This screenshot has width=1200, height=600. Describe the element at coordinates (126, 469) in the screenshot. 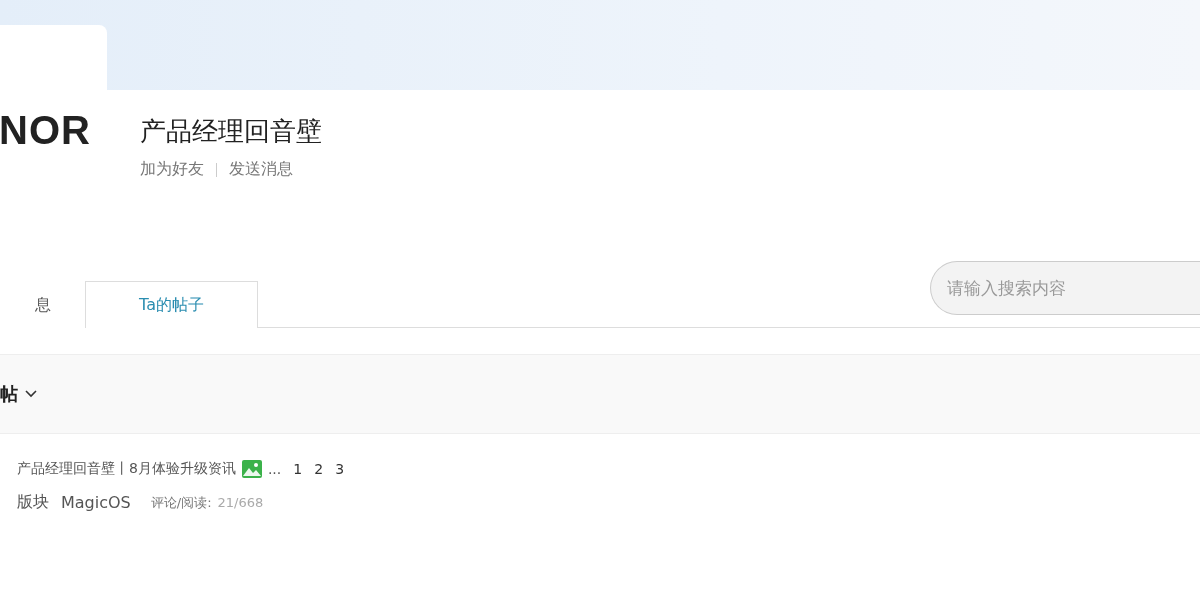

I see `post-title-link: 产品经理回音壁丨8月体验升级资讯` at that location.